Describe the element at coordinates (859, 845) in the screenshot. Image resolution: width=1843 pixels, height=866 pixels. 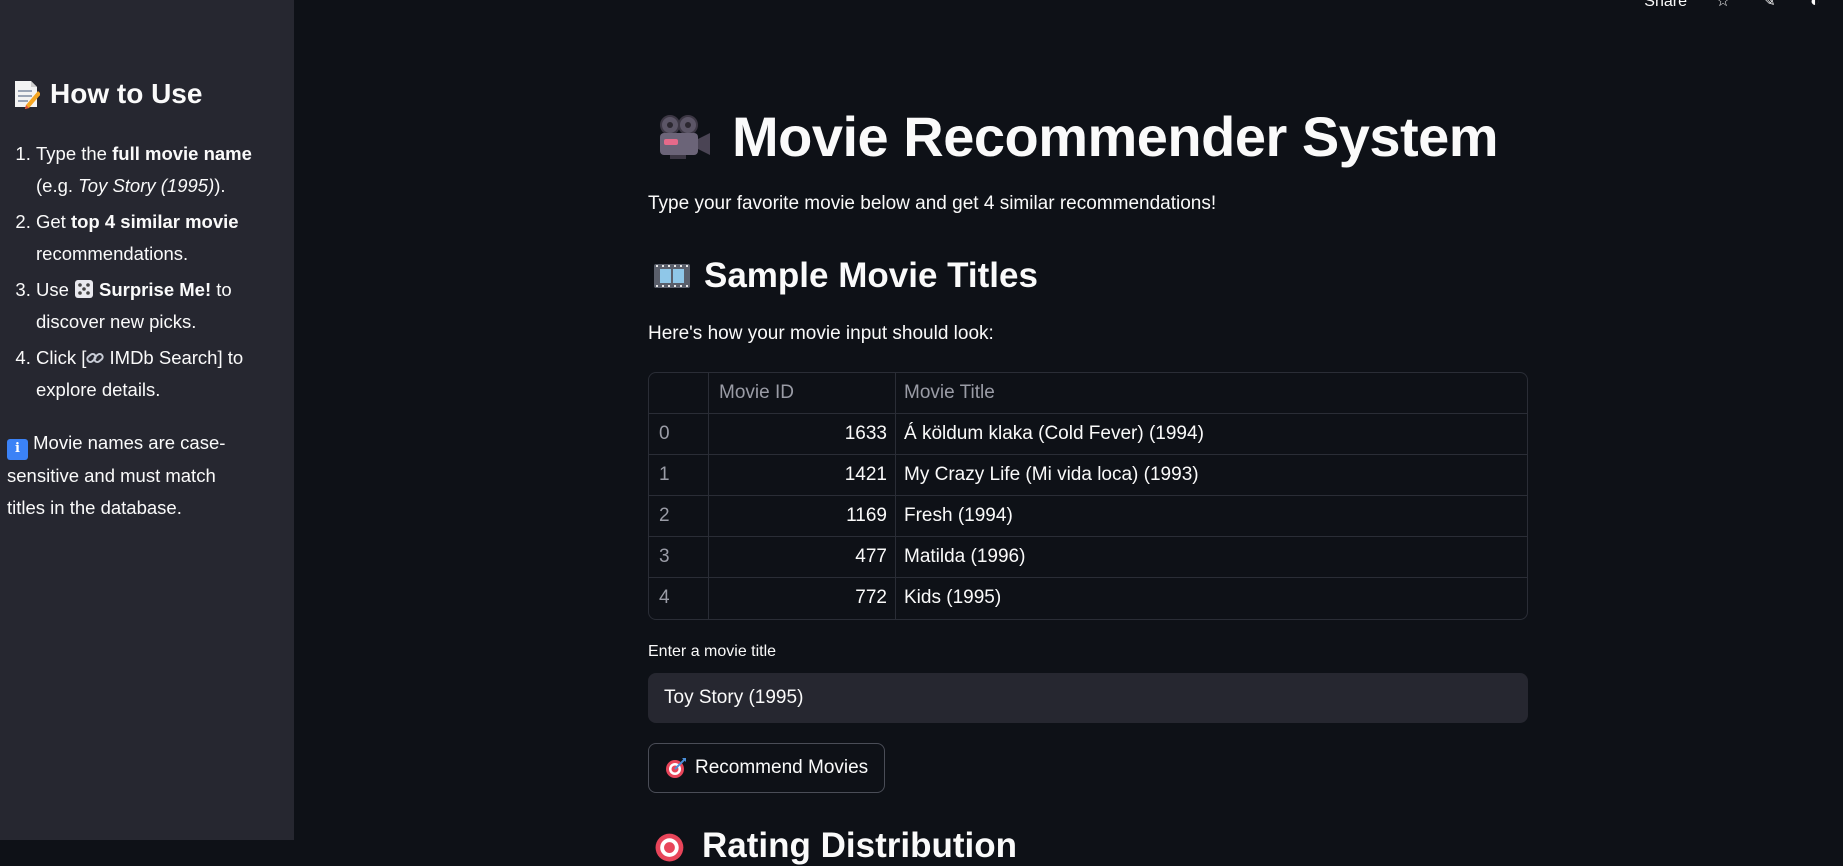
I see `rating-distribution-heading-text: Rating Distribution` at that location.